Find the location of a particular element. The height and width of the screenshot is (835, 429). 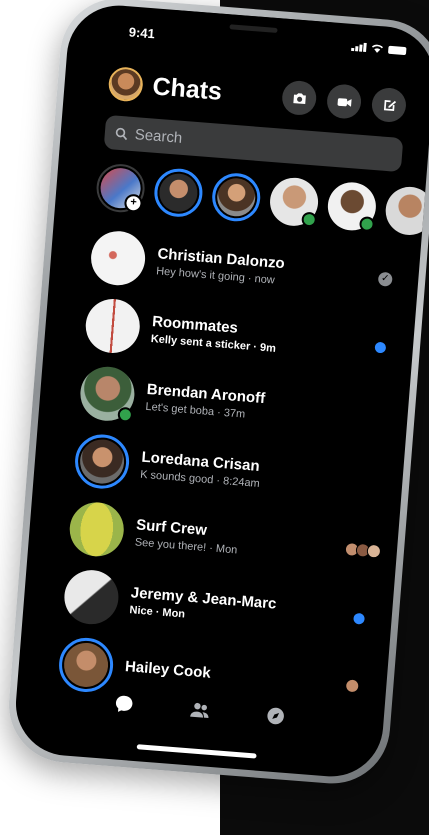

camera-icon is located at coordinates (299, 98).